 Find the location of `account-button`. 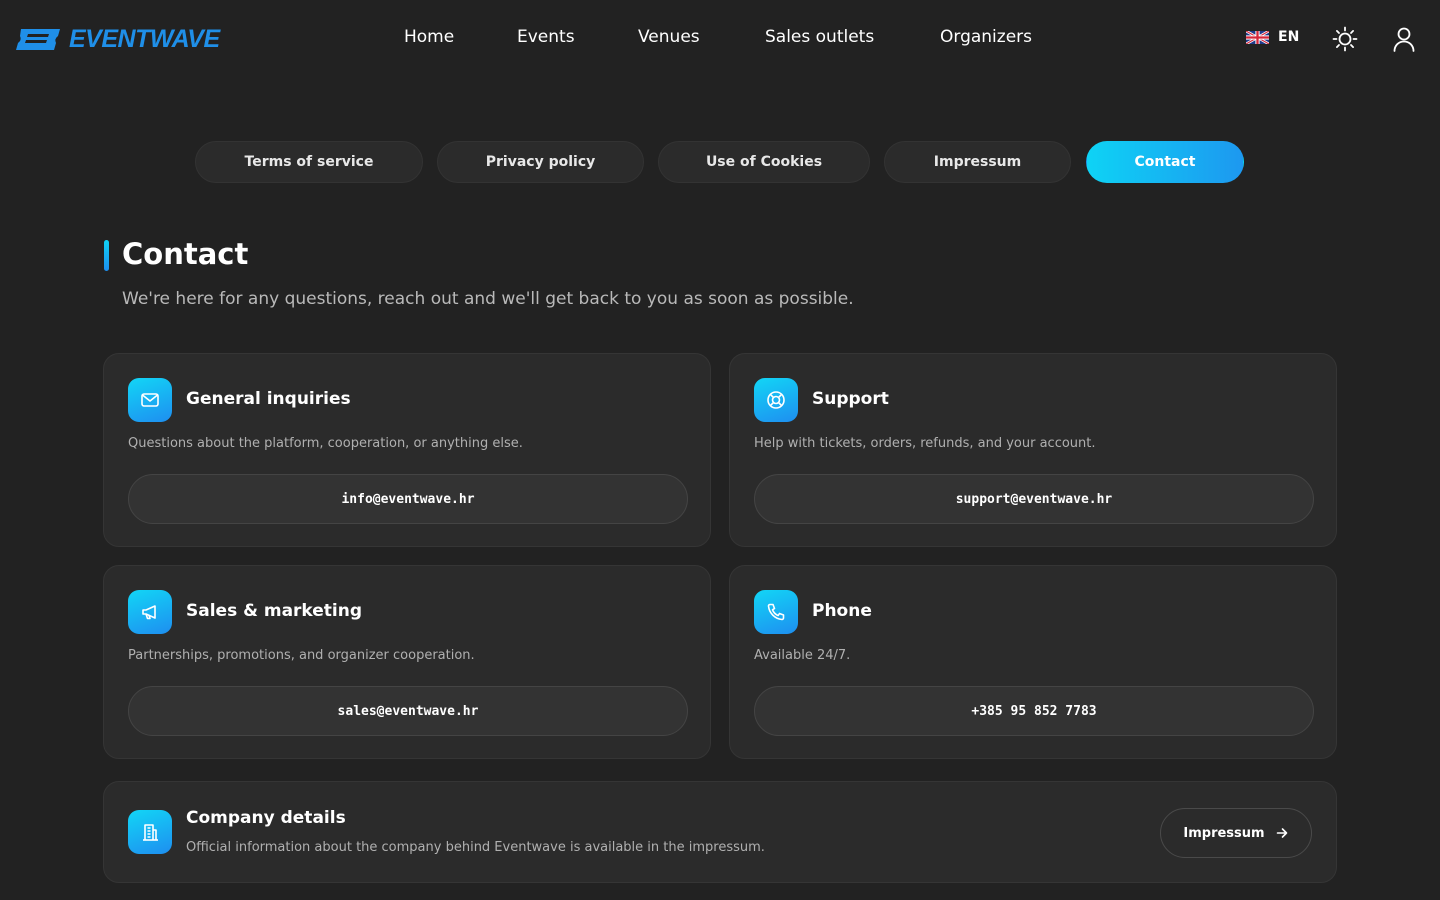

account-button is located at coordinates (1404, 39).